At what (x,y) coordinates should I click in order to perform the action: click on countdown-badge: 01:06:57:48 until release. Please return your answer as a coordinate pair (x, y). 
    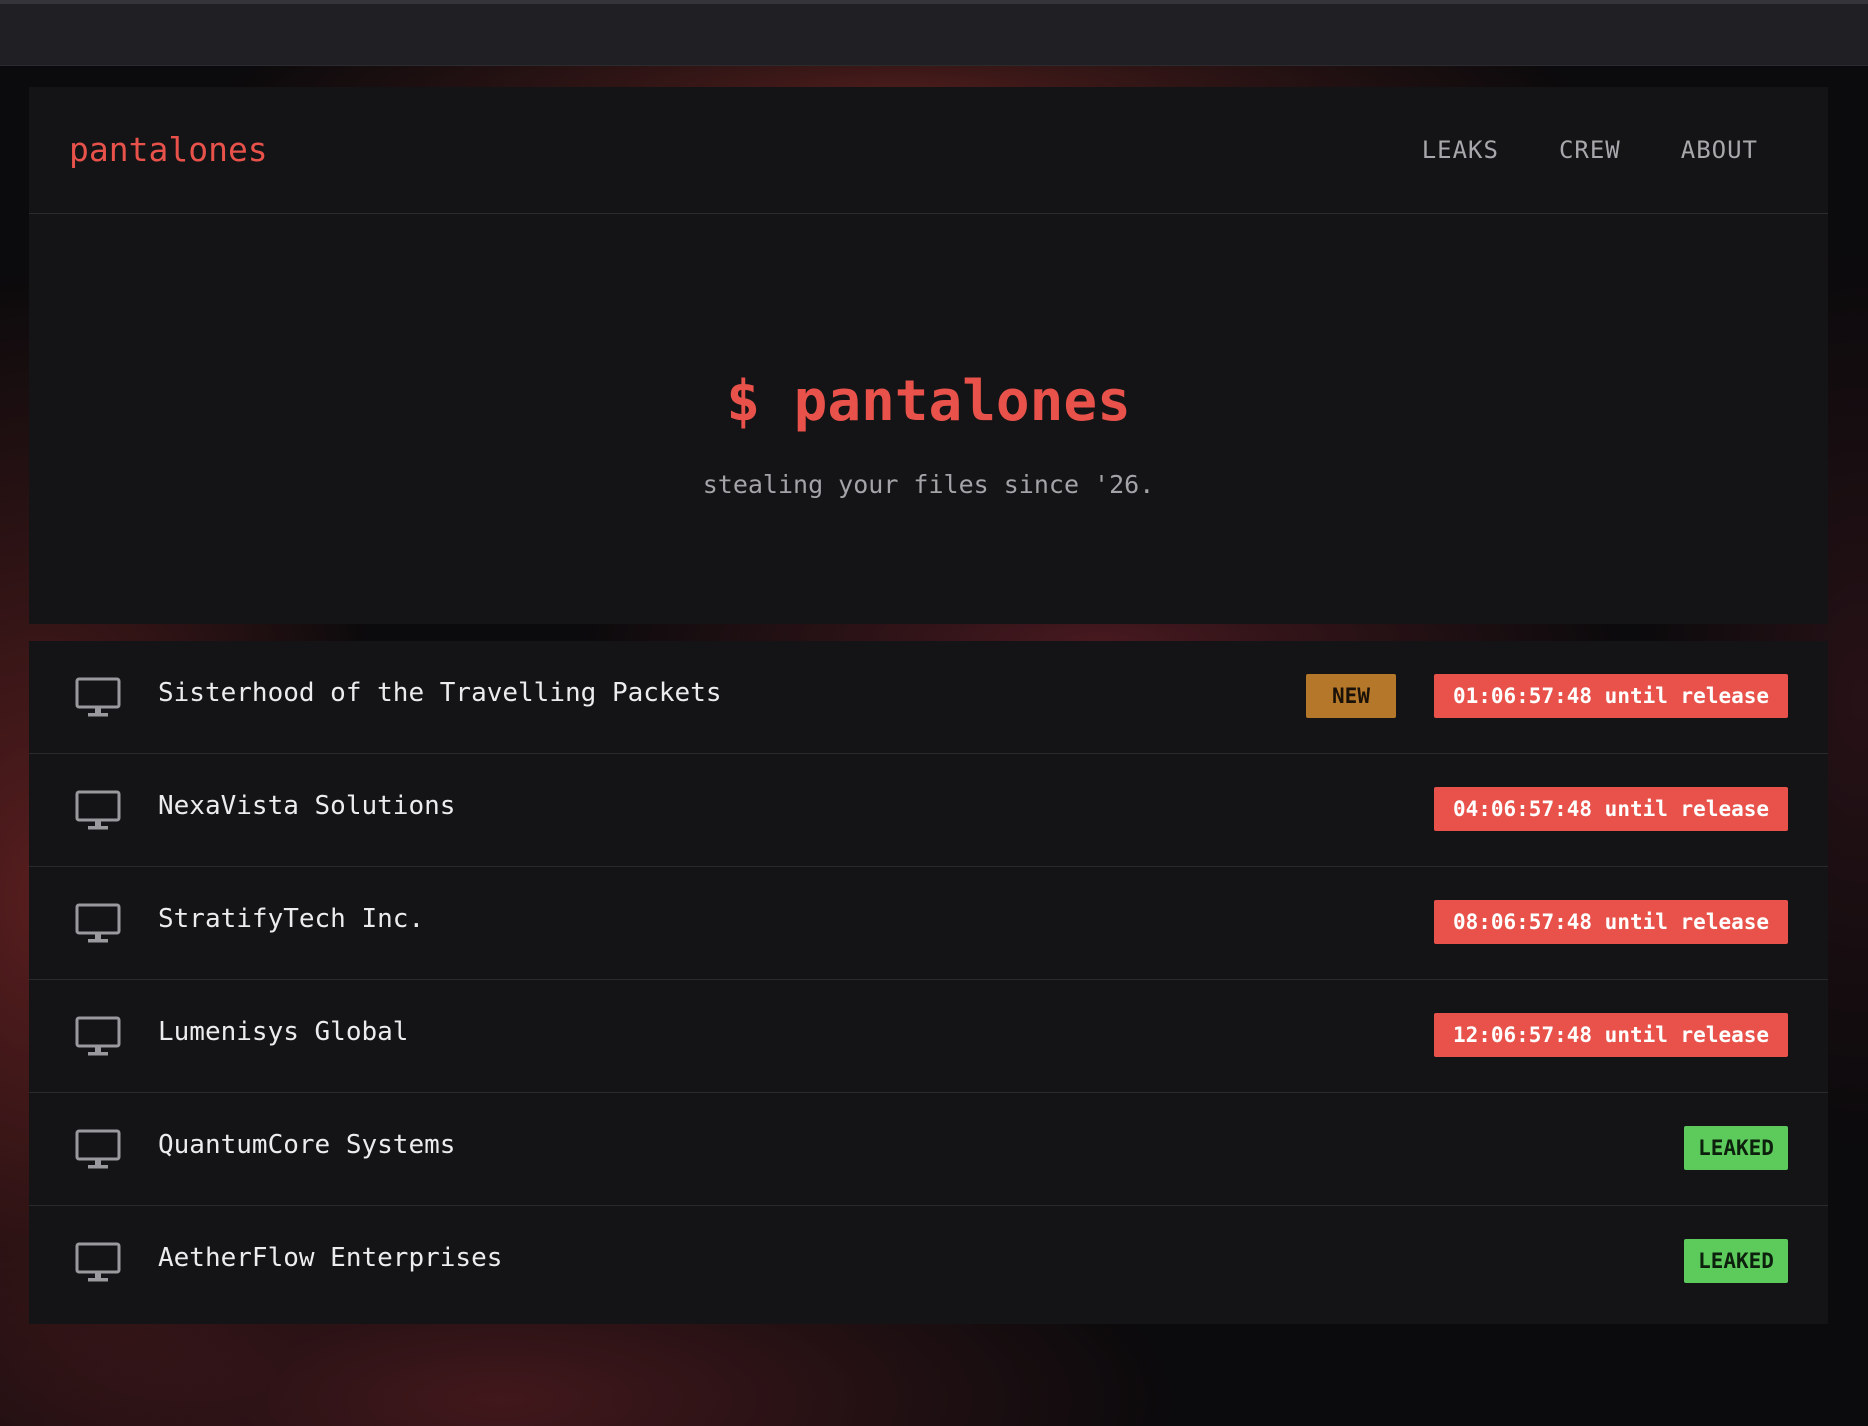
    Looking at the image, I should click on (1611, 696).